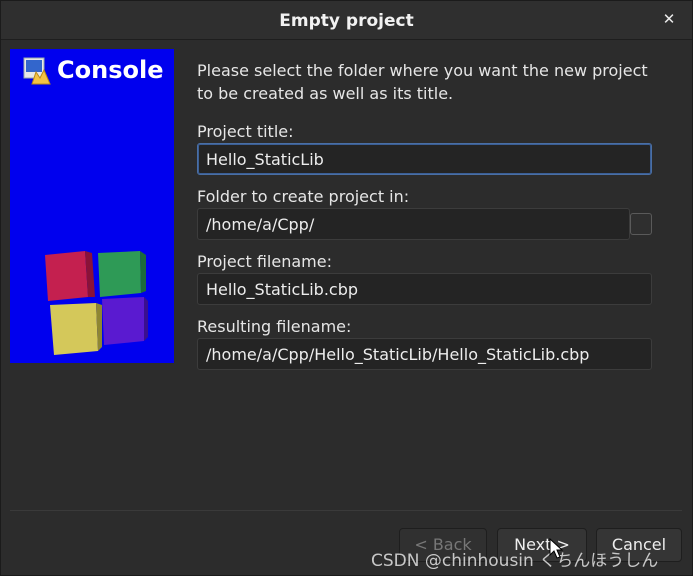 This screenshot has height=576, width=693. I want to click on resulting-filename-input, so click(424, 354).